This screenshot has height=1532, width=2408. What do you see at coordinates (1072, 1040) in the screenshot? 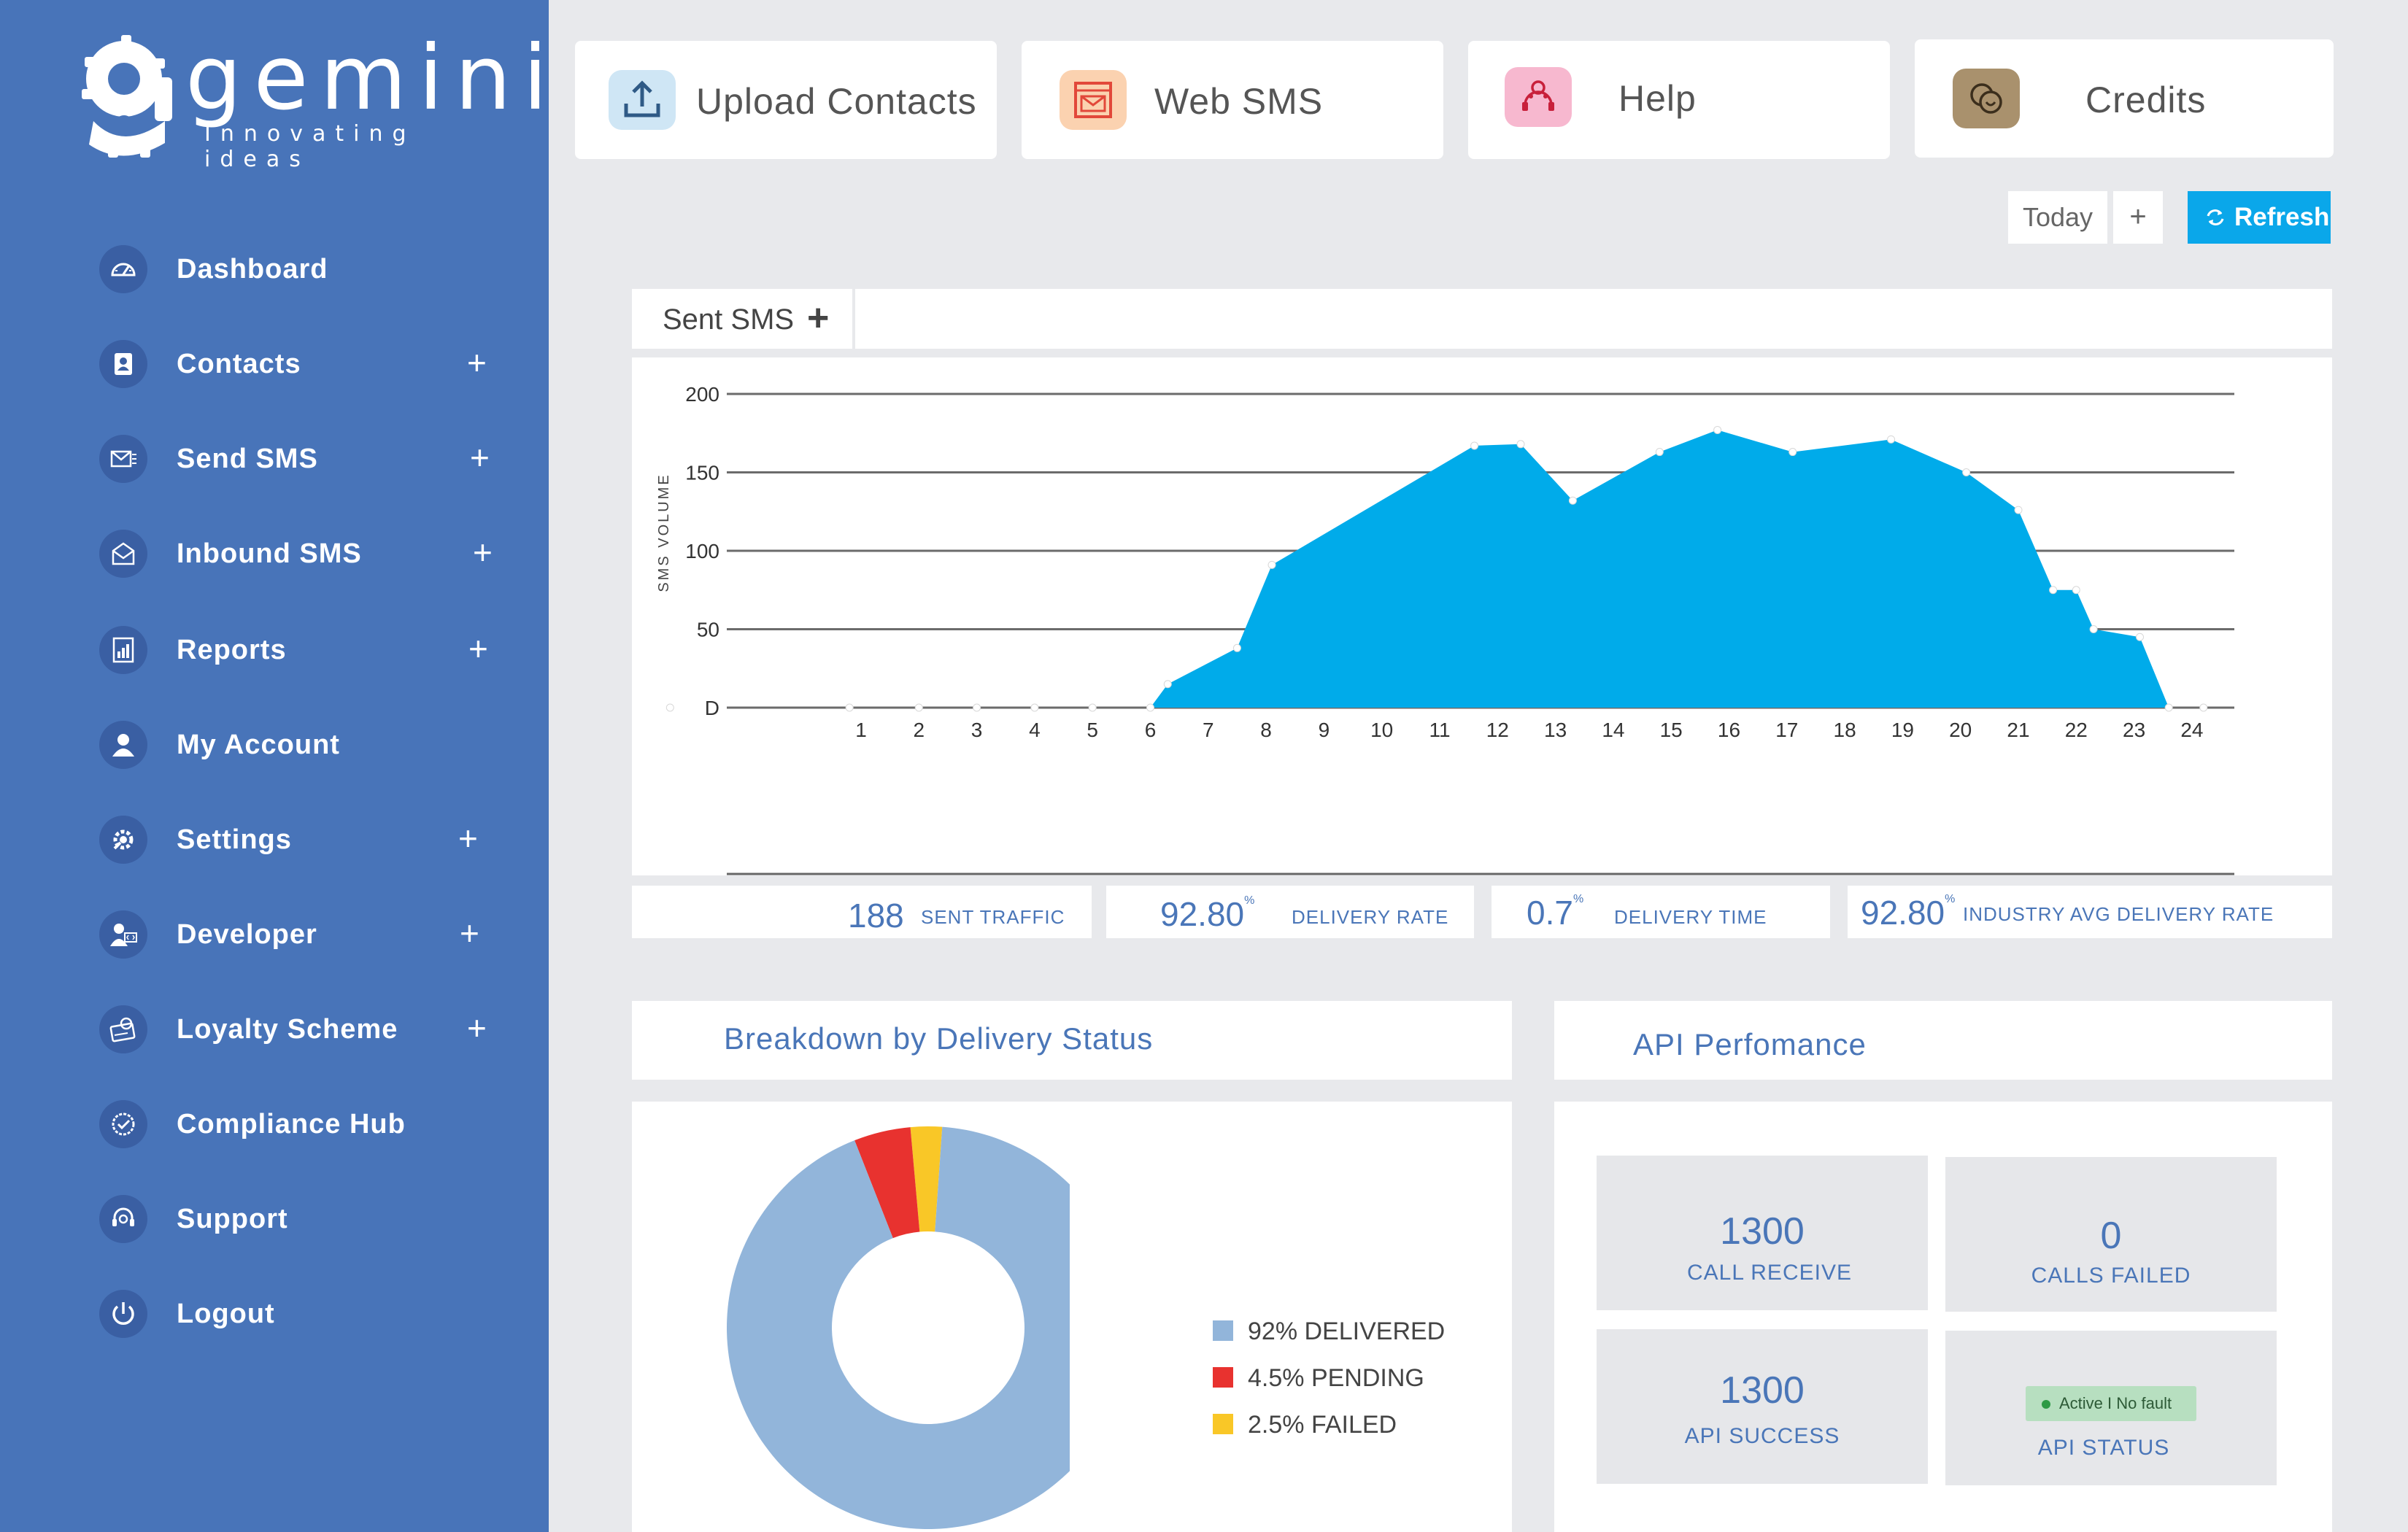
I see `breakdown-panel-header: Breakdown by Delivery Status` at bounding box center [1072, 1040].